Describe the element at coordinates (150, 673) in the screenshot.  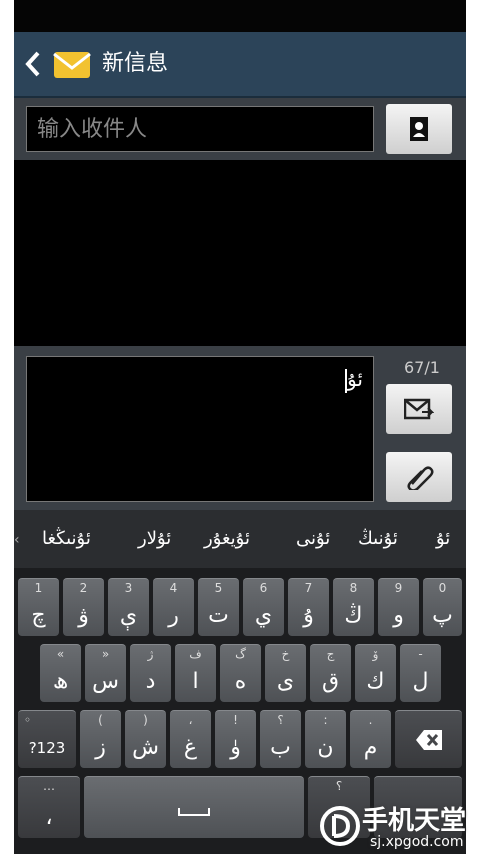
I see `key: ژد` at that location.